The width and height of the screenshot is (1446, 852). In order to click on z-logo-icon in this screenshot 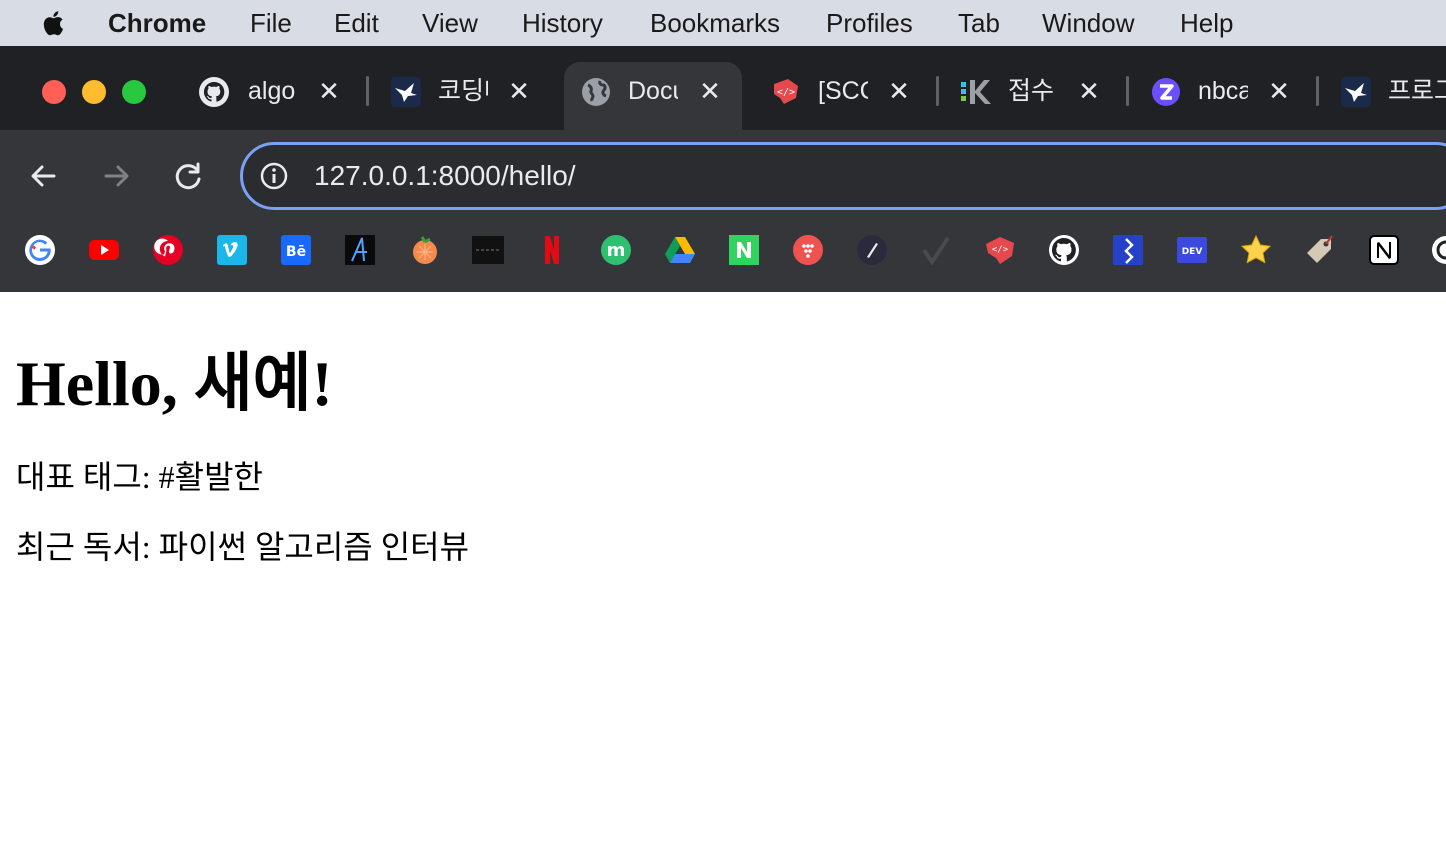, I will do `click(1166, 92)`.